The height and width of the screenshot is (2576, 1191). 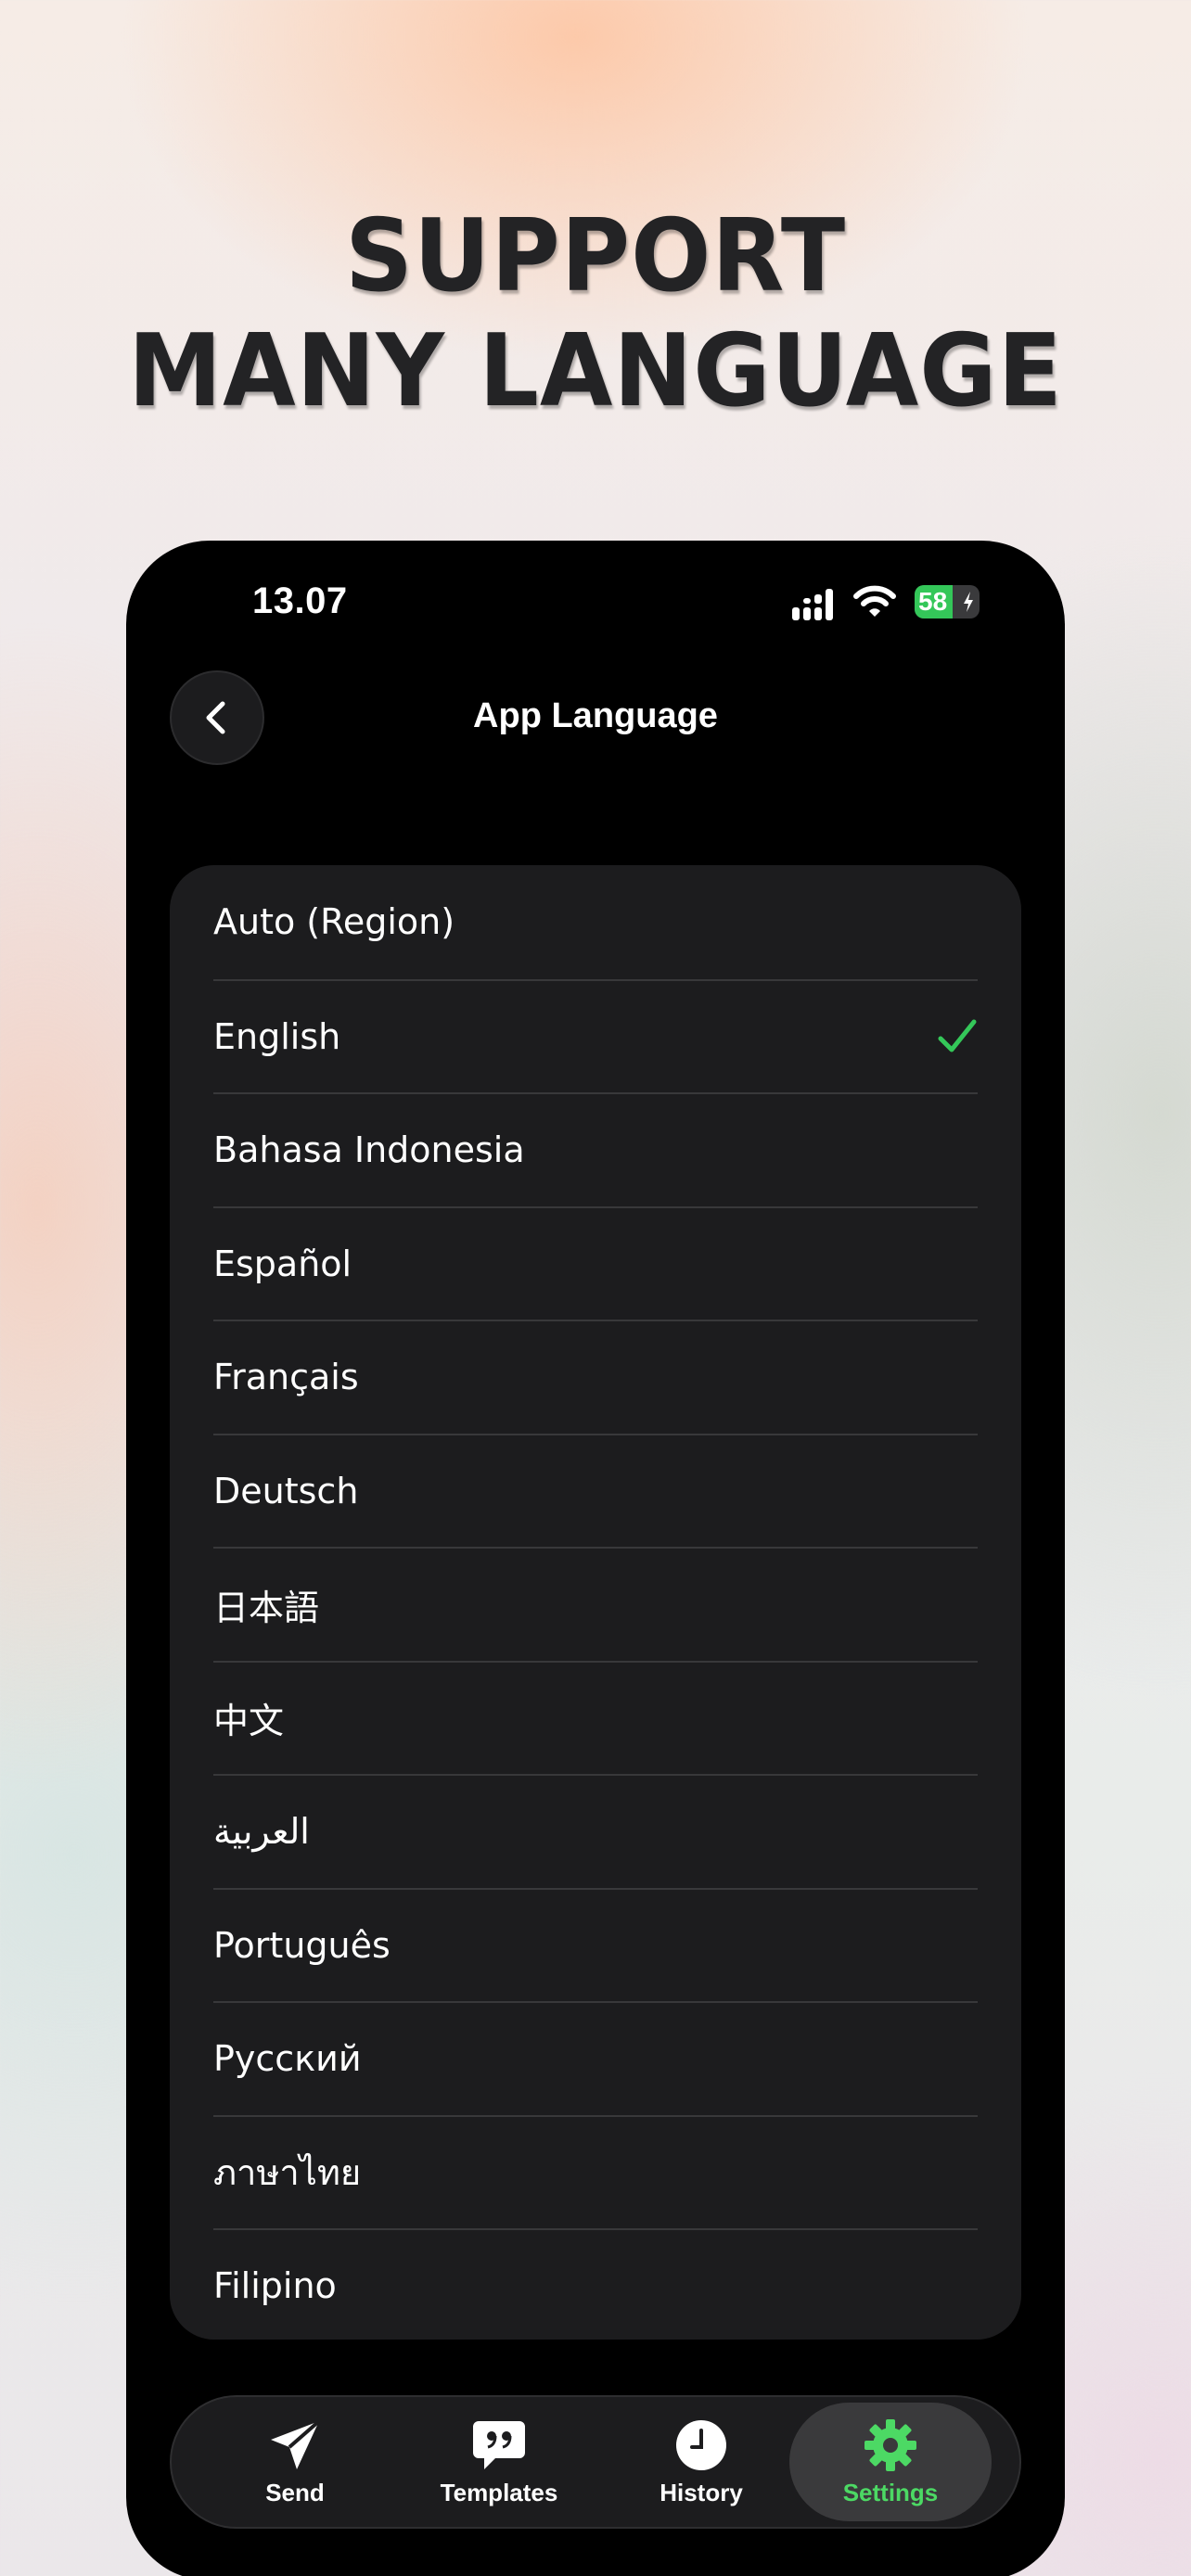 What do you see at coordinates (595, 256) in the screenshot?
I see `headline-line-1: SUPPORT` at bounding box center [595, 256].